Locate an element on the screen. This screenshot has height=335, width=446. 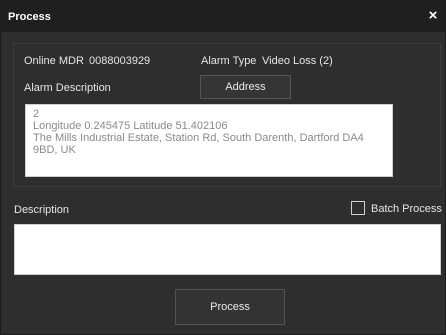
close-icon: × is located at coordinates (433, 16).